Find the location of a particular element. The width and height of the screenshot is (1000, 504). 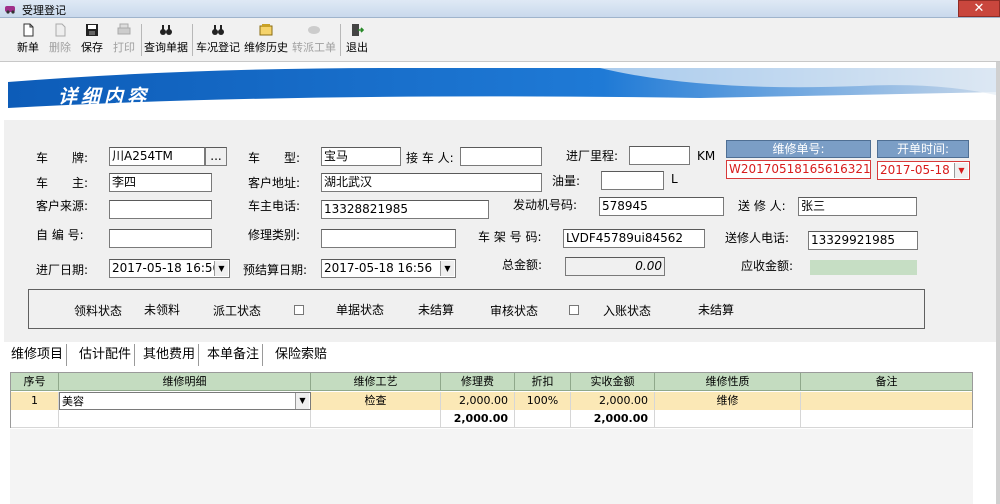

car-register-button: 车况登记 is located at coordinates (218, 40).